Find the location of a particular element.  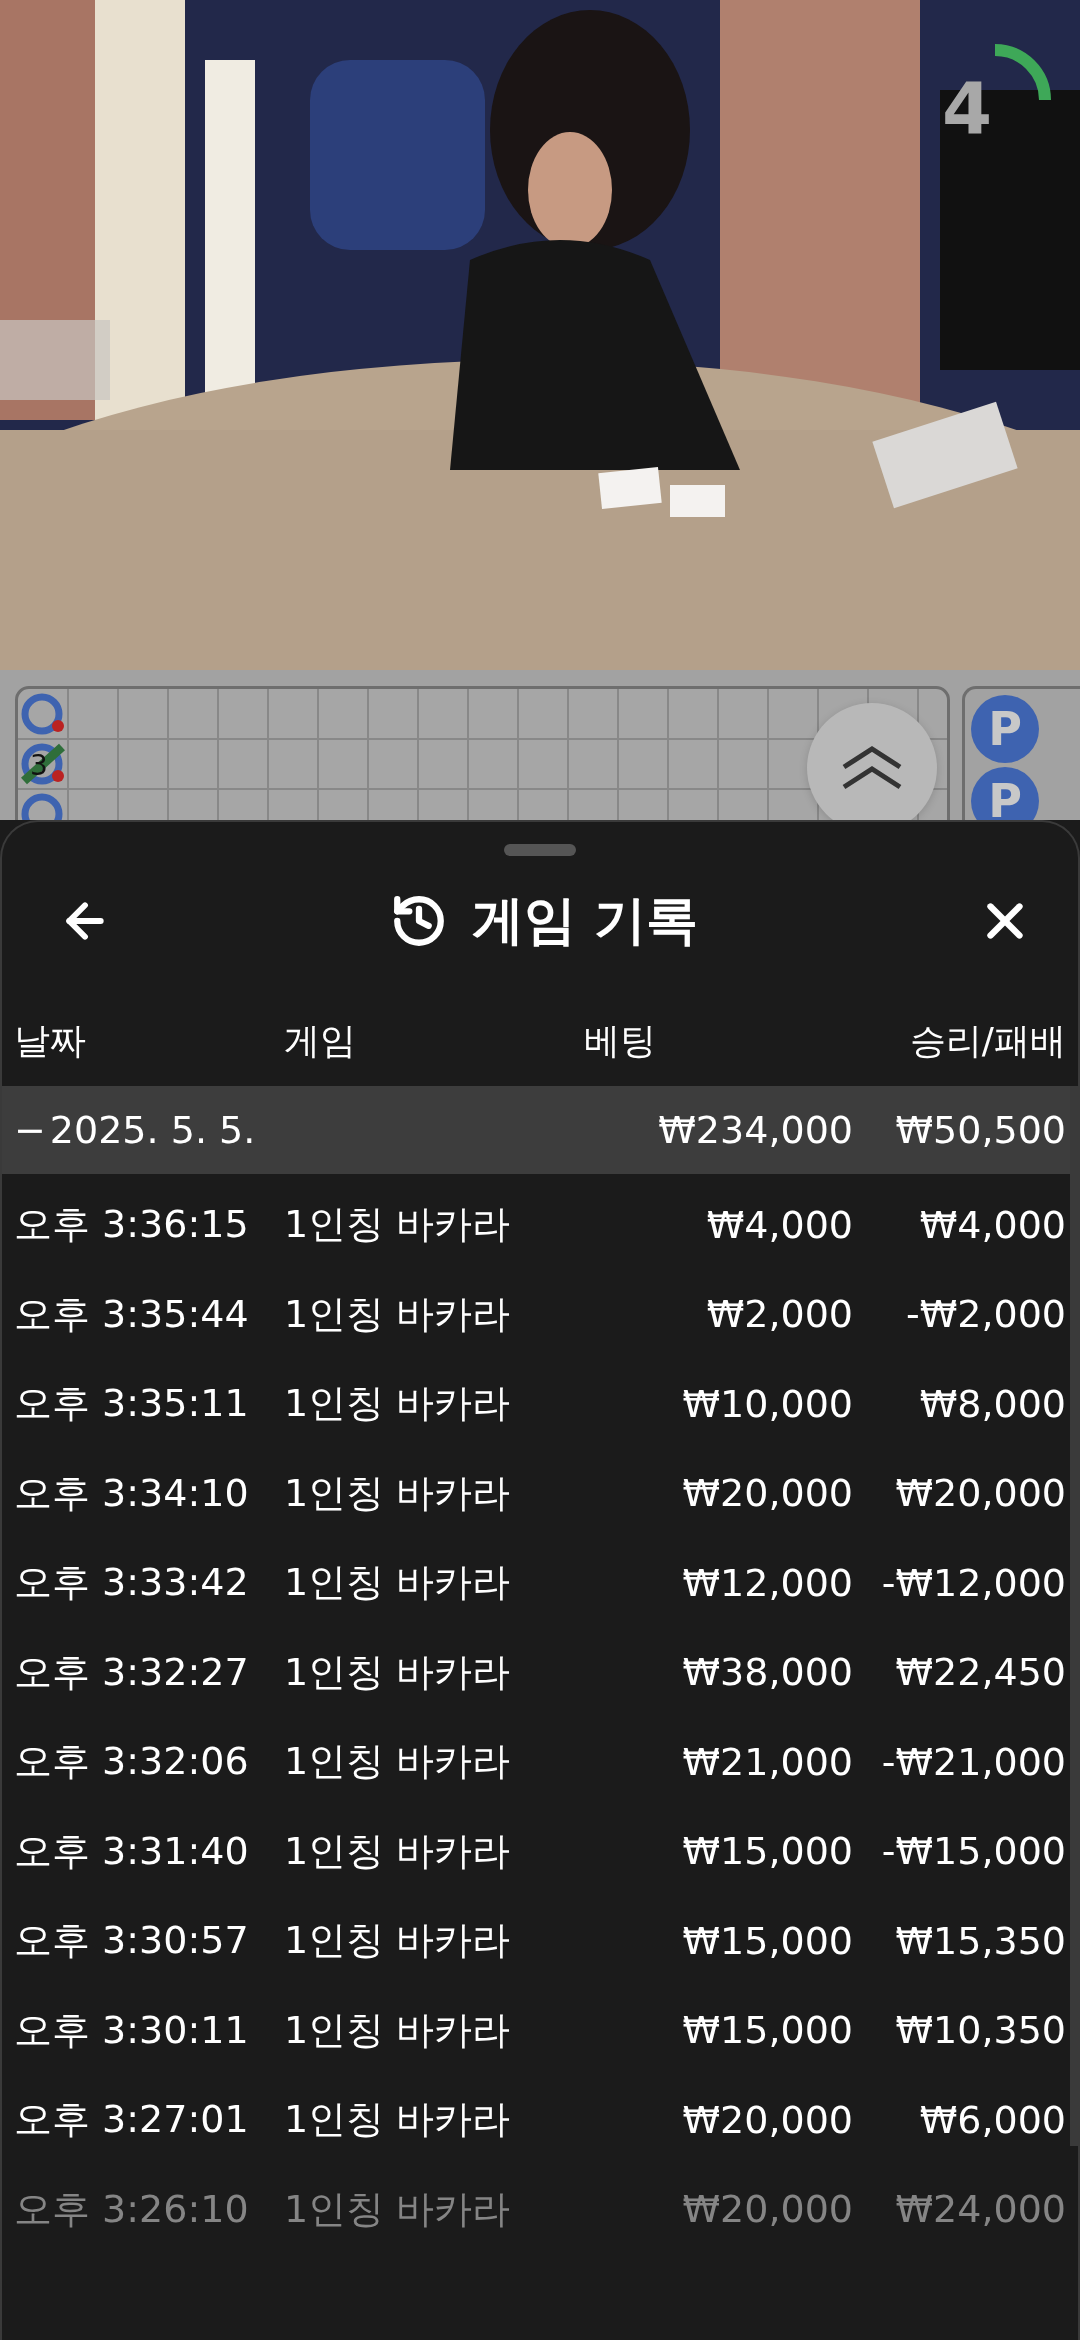

time-cell-text: 오후 3:30:57 is located at coordinates (132, 1941).